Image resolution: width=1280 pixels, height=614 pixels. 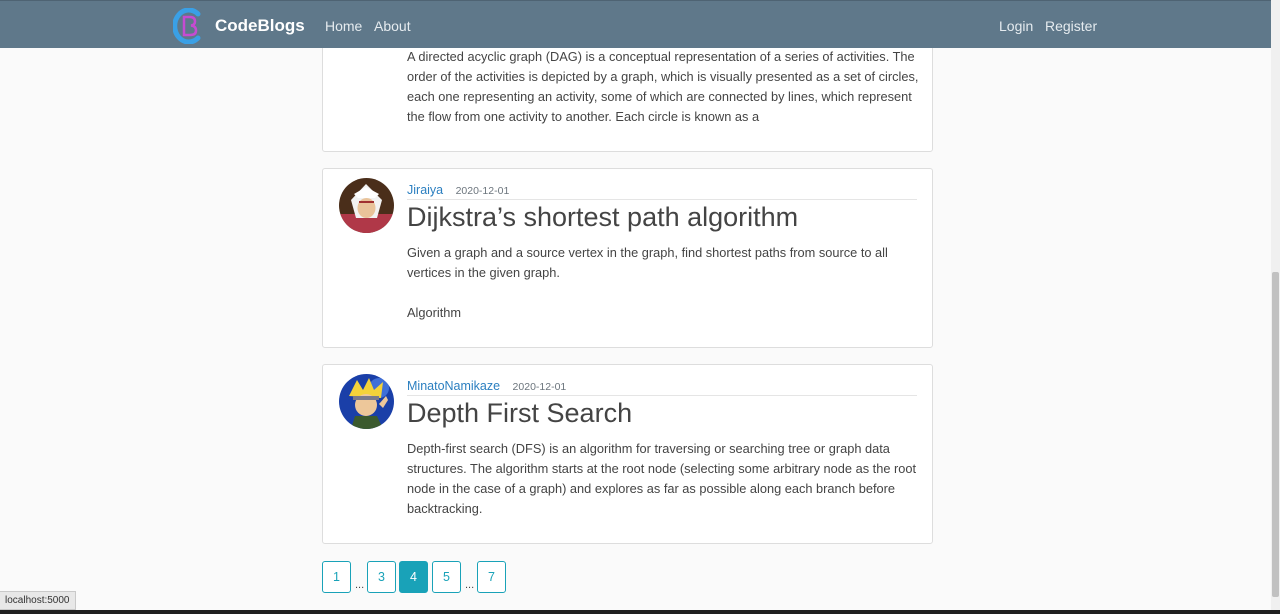 I want to click on post-meta: Jiraiya 2020-12-01, so click(x=662, y=190).